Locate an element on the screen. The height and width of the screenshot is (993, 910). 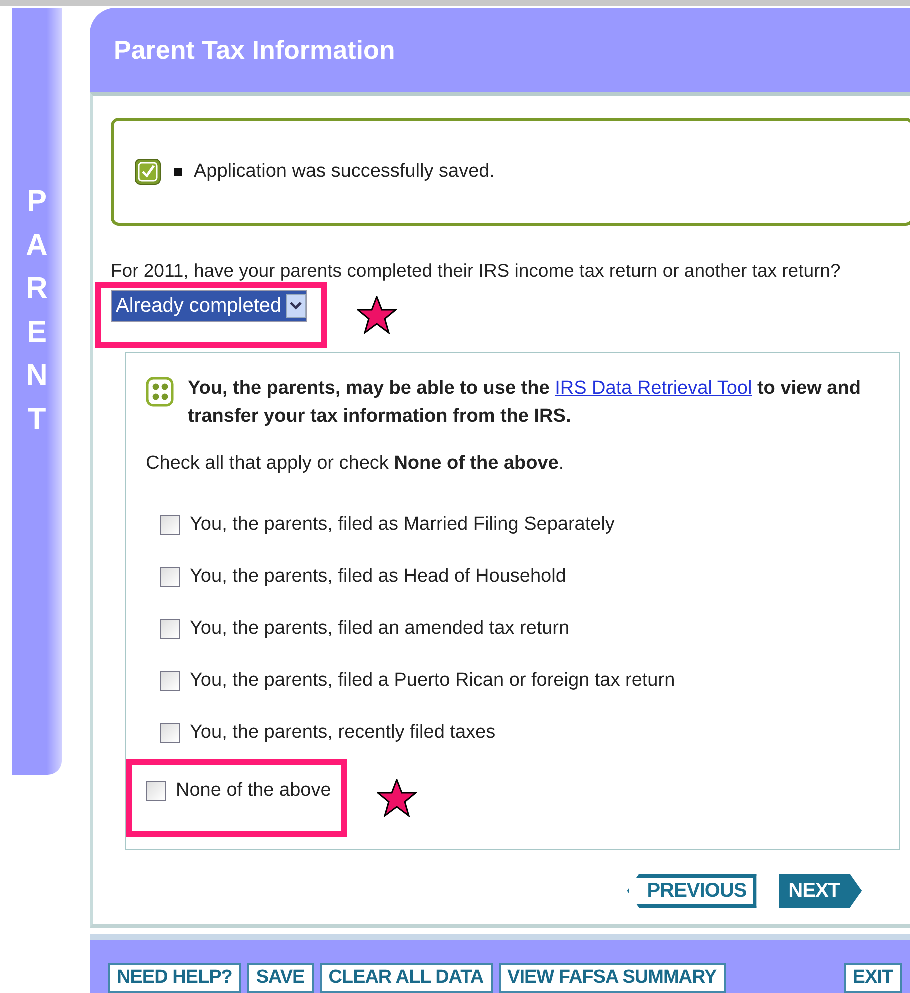
instruction-text: Check all that apply or check None of the above. is located at coordinates (356, 464).